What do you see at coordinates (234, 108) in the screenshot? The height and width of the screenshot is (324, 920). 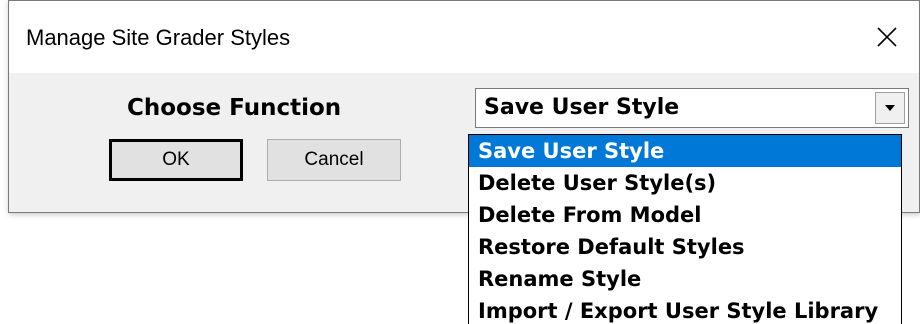 I see `choose-function-label: Choose Function` at bounding box center [234, 108].